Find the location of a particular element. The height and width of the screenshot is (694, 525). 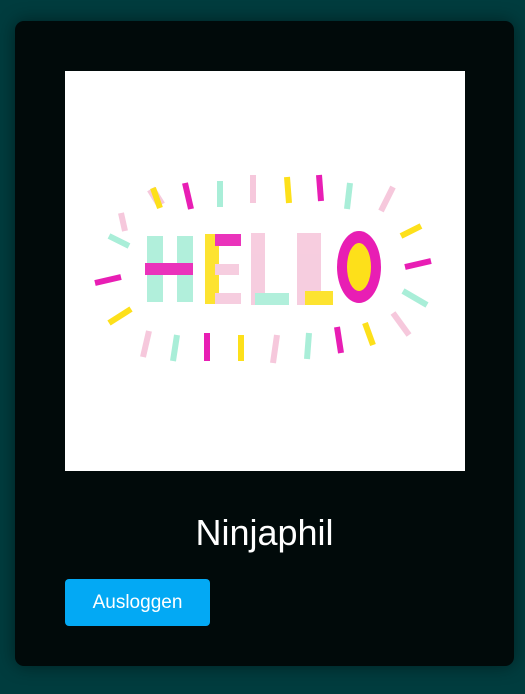

letter-e is located at coordinates (223, 269).